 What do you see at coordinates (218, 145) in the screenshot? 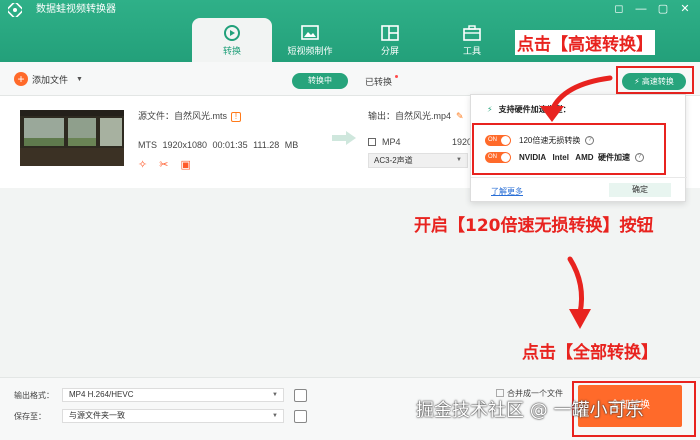
I see `file-meta: MTS 1920x1080 00:01:35 111.28 MB` at bounding box center [218, 145].